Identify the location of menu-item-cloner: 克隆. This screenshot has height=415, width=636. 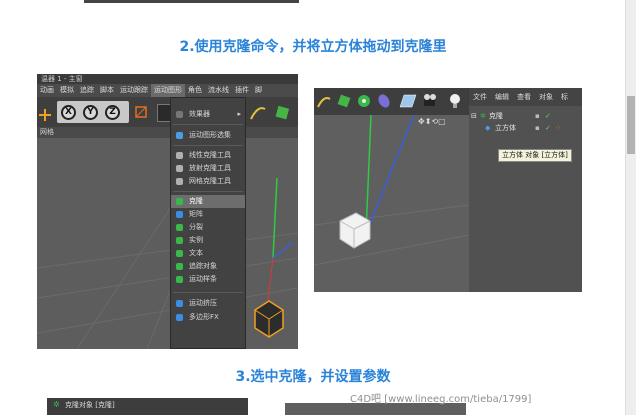
(208, 201).